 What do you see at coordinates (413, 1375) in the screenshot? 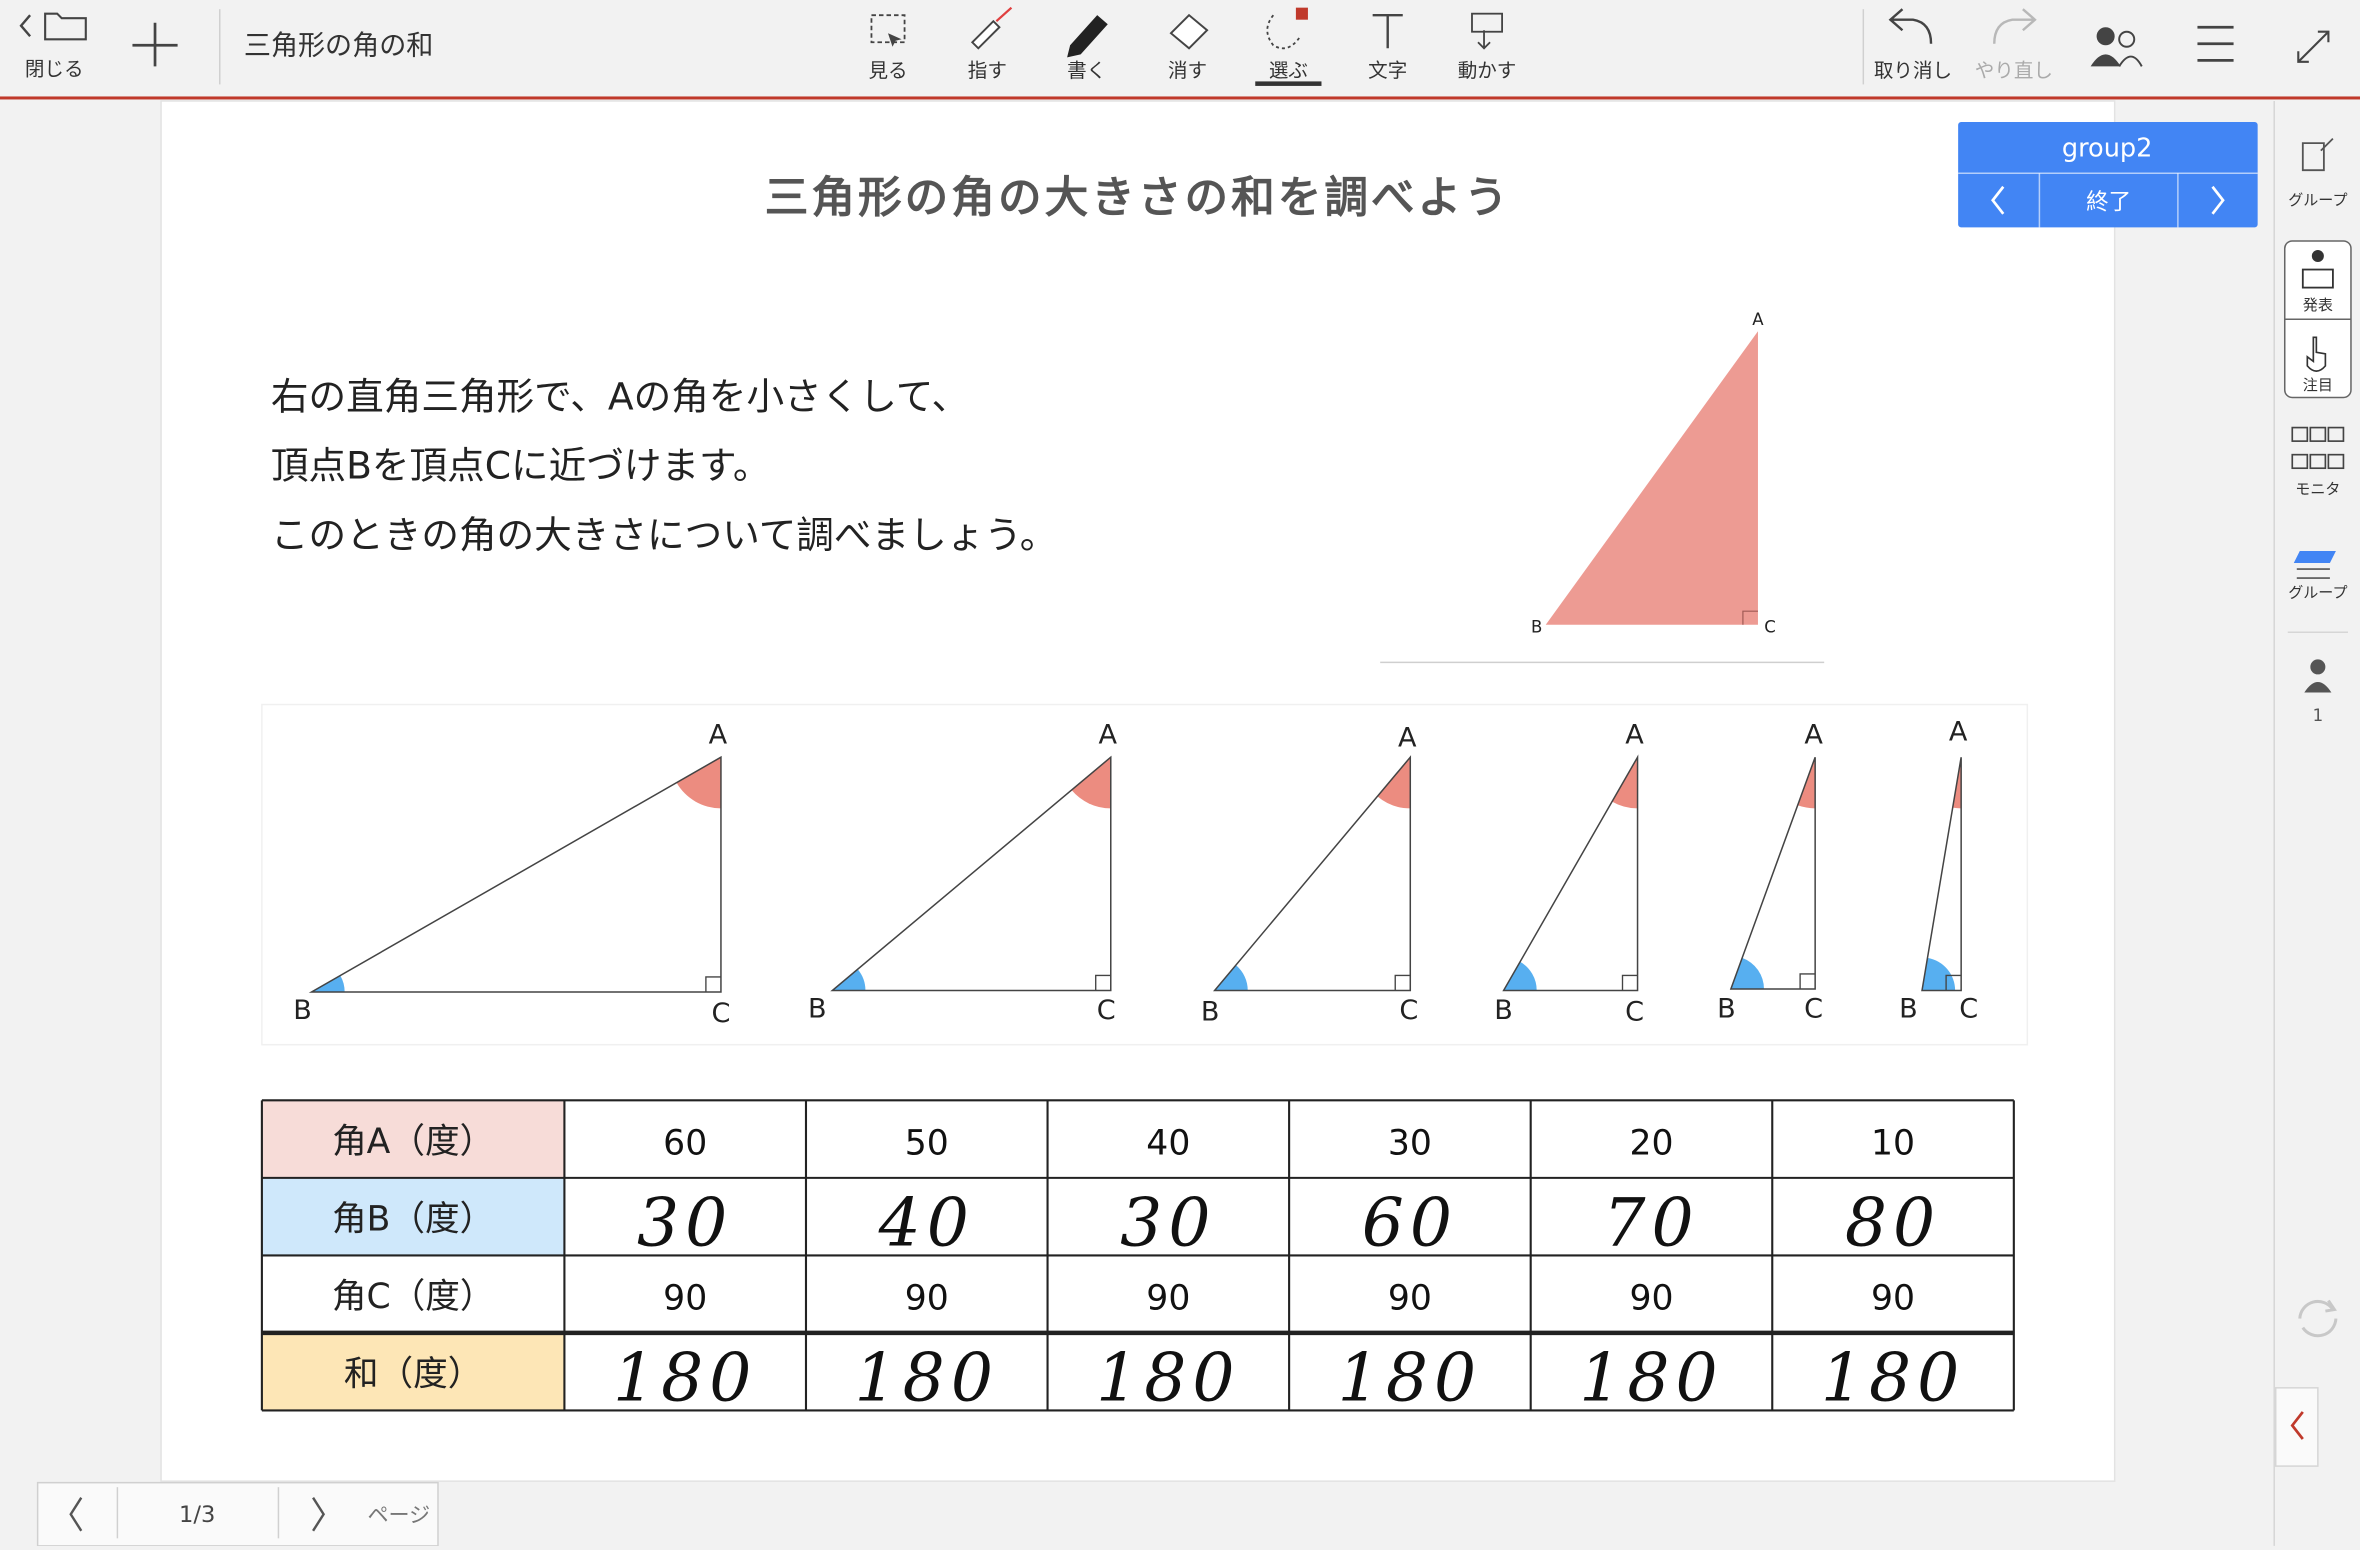
I see `row-header-label: 和（度）` at bounding box center [413, 1375].